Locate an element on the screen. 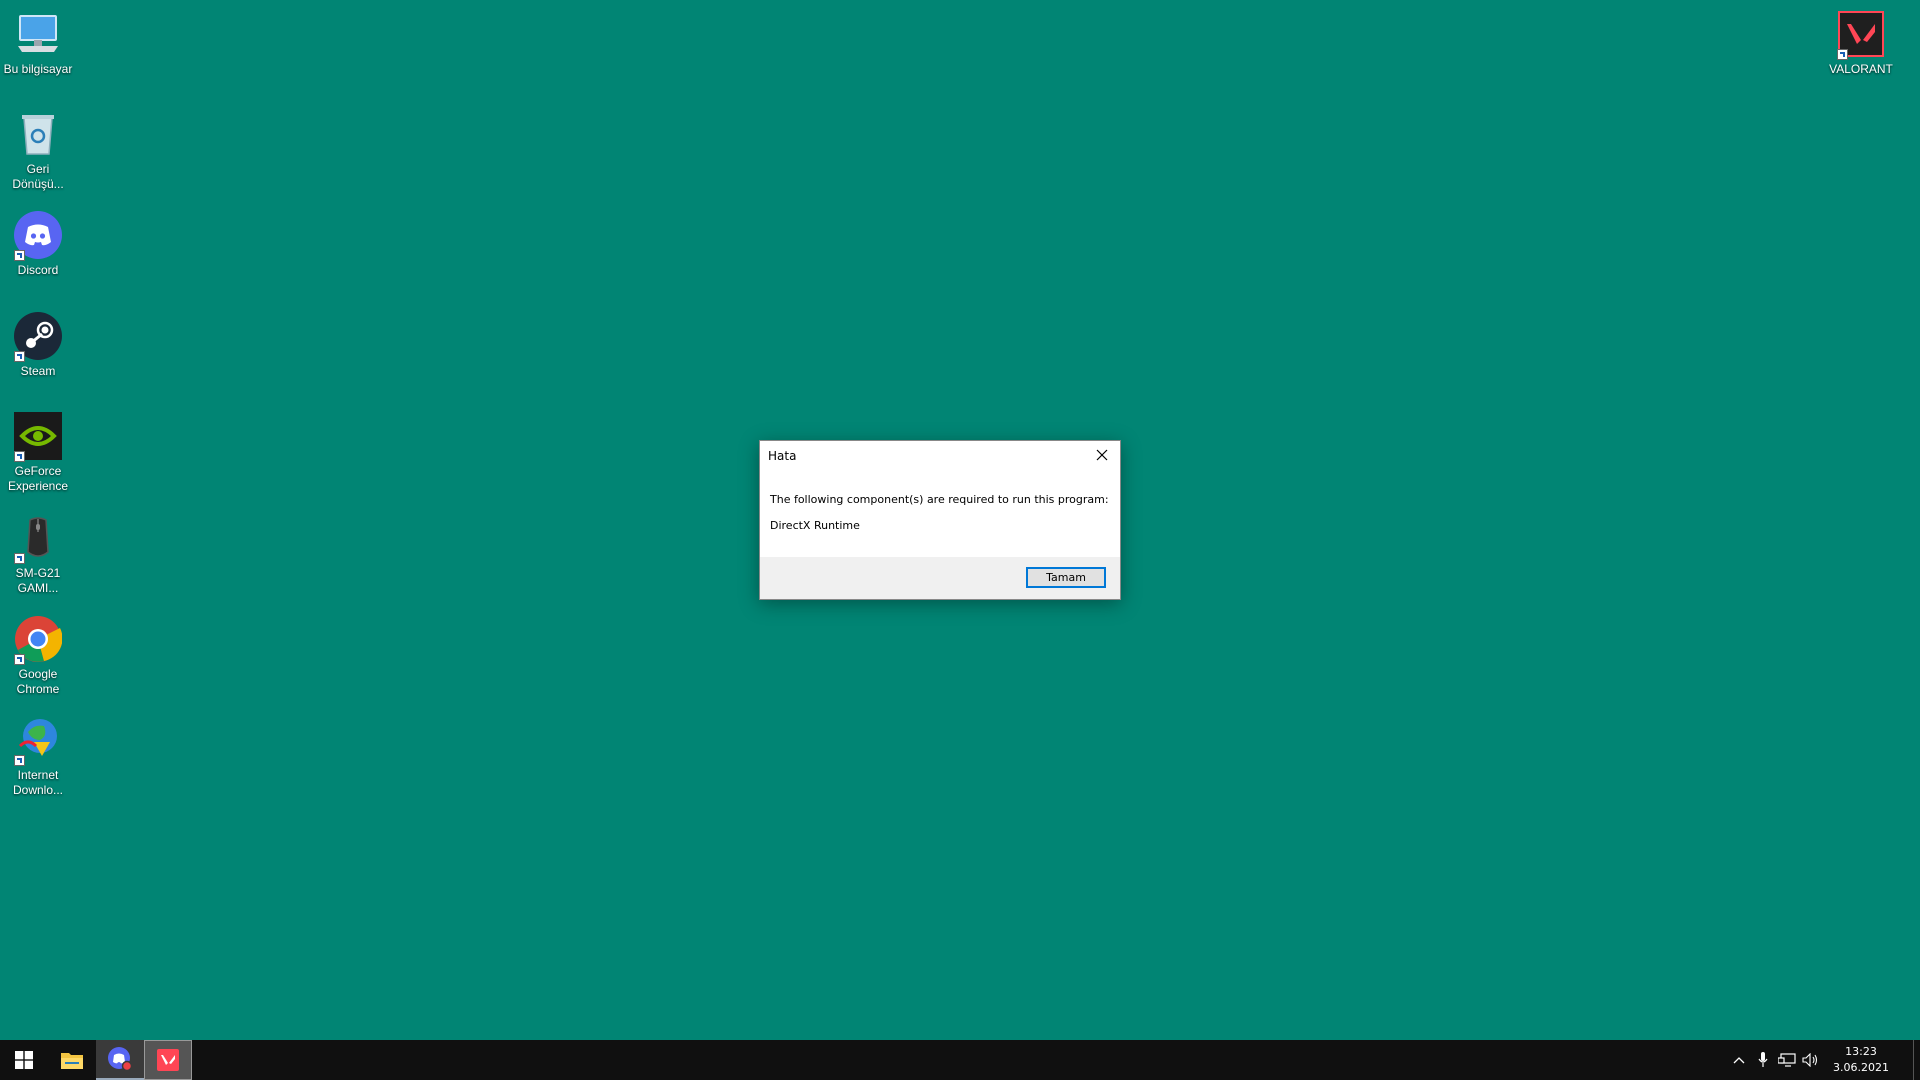 Image resolution: width=1920 pixels, height=1080 pixels. taskbar-valorant is located at coordinates (168, 1060).